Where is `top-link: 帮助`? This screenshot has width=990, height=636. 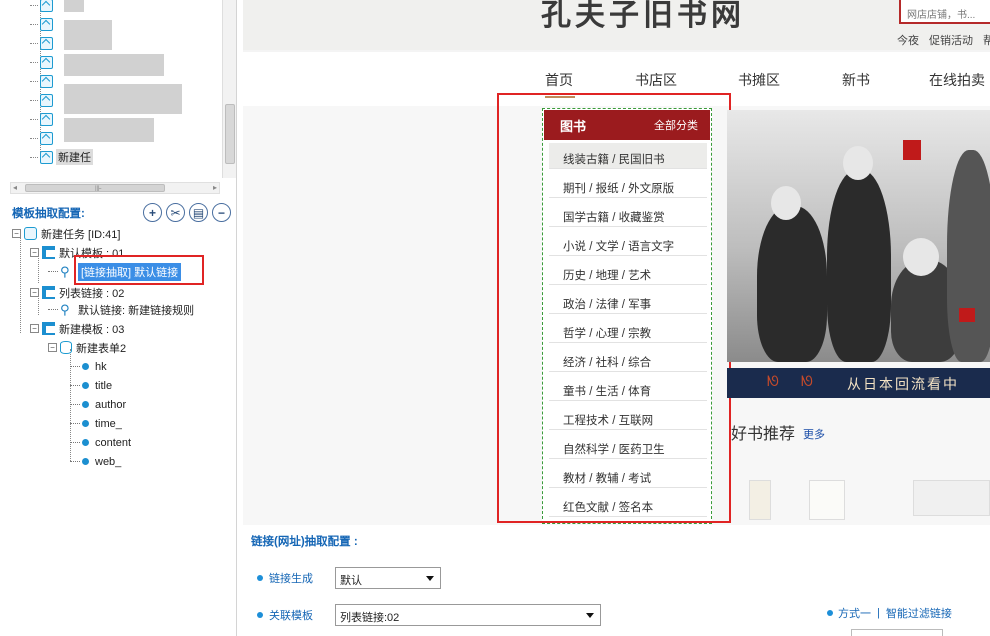
top-link: 帮助 is located at coordinates (986, 40).